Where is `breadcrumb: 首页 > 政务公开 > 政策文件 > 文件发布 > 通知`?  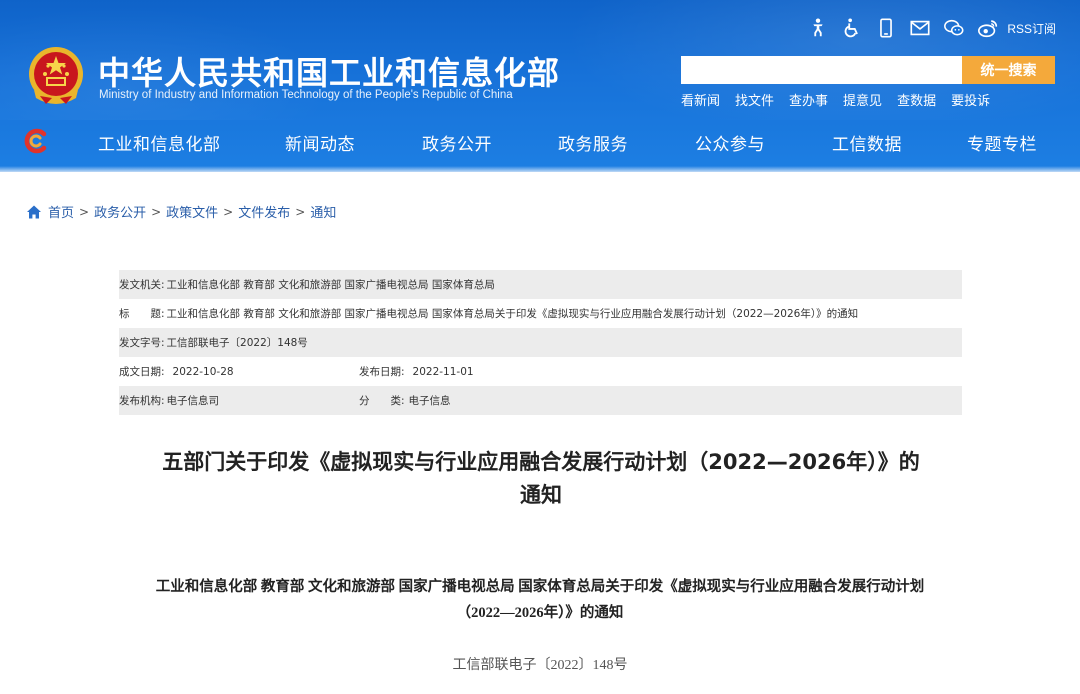
breadcrumb: 首页 > 政务公开 > 政策文件 > 文件发布 > 通知 is located at coordinates (181, 211).